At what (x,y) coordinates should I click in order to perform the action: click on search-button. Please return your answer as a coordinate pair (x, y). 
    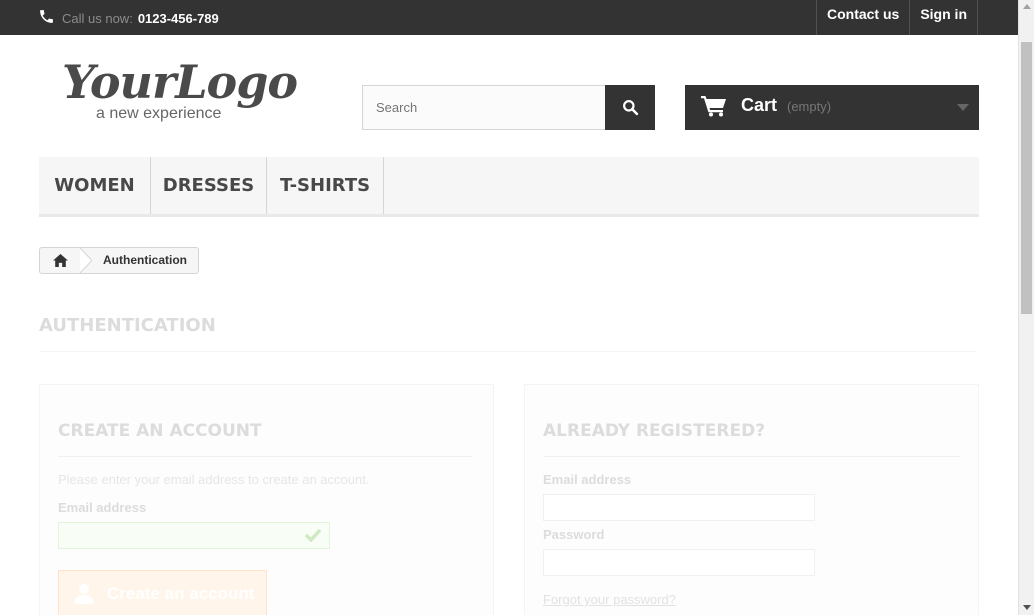
    Looking at the image, I should click on (630, 107).